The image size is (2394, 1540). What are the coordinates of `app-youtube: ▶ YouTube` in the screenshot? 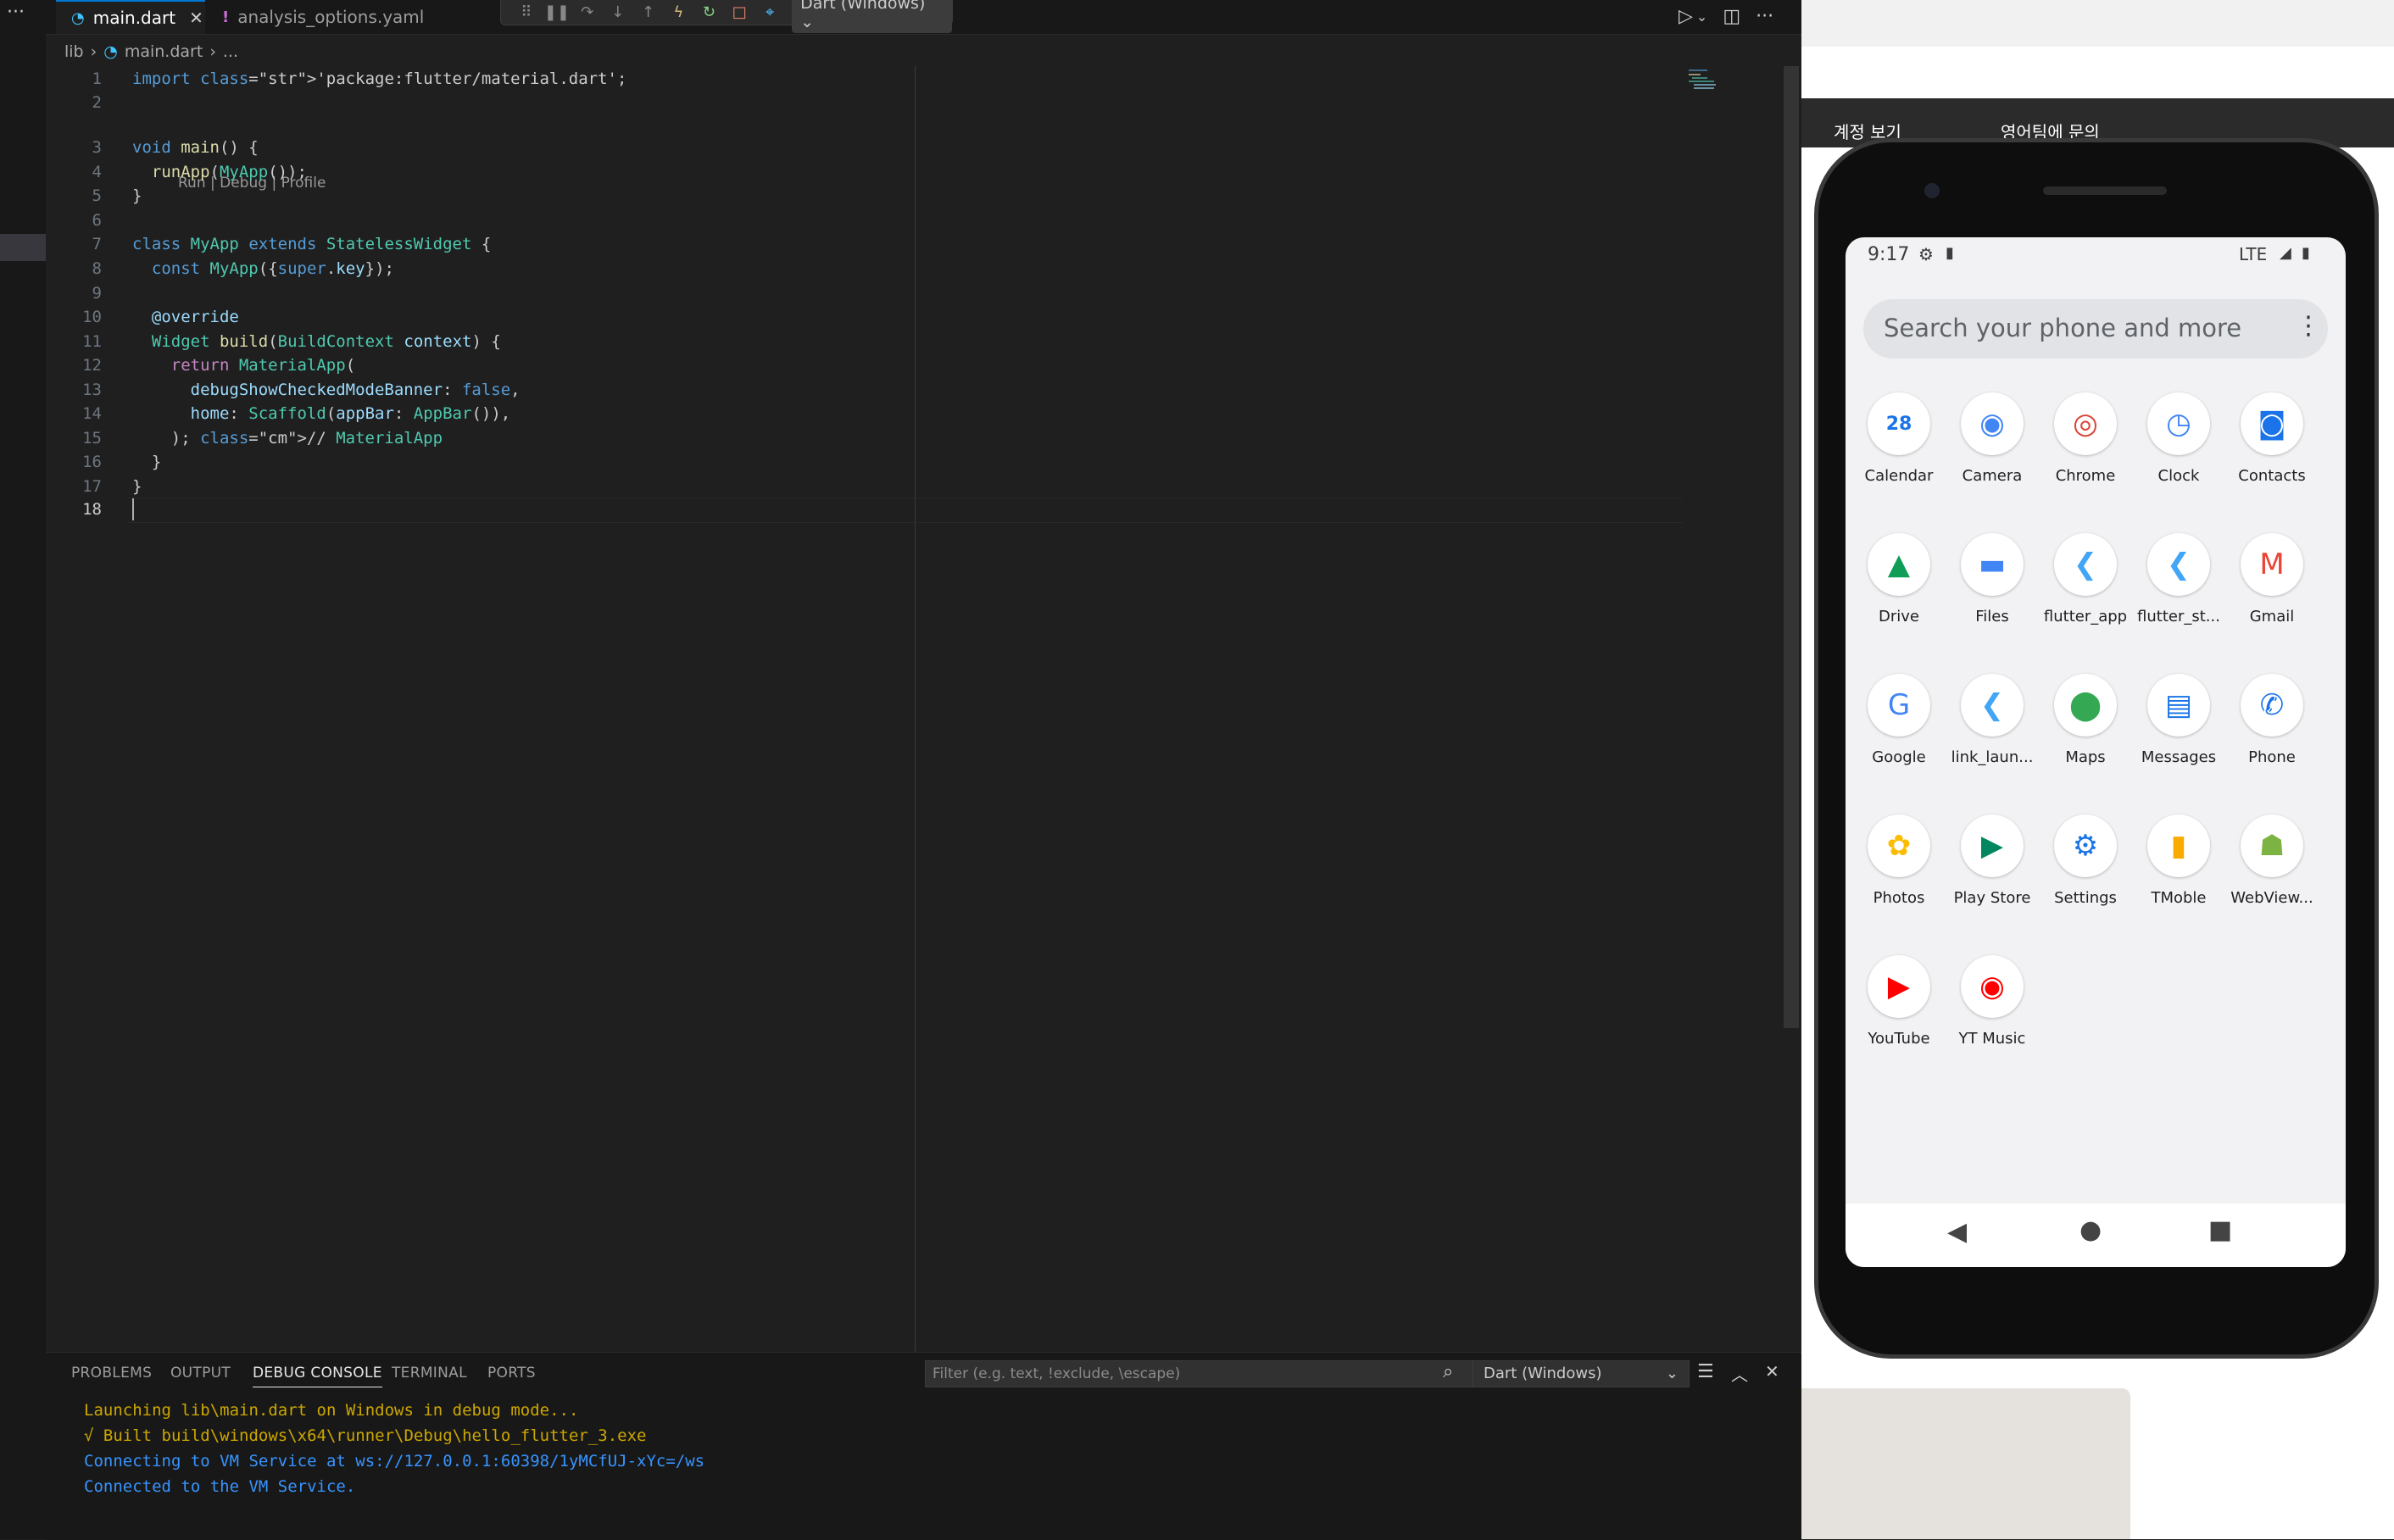 It's located at (1899, 1002).